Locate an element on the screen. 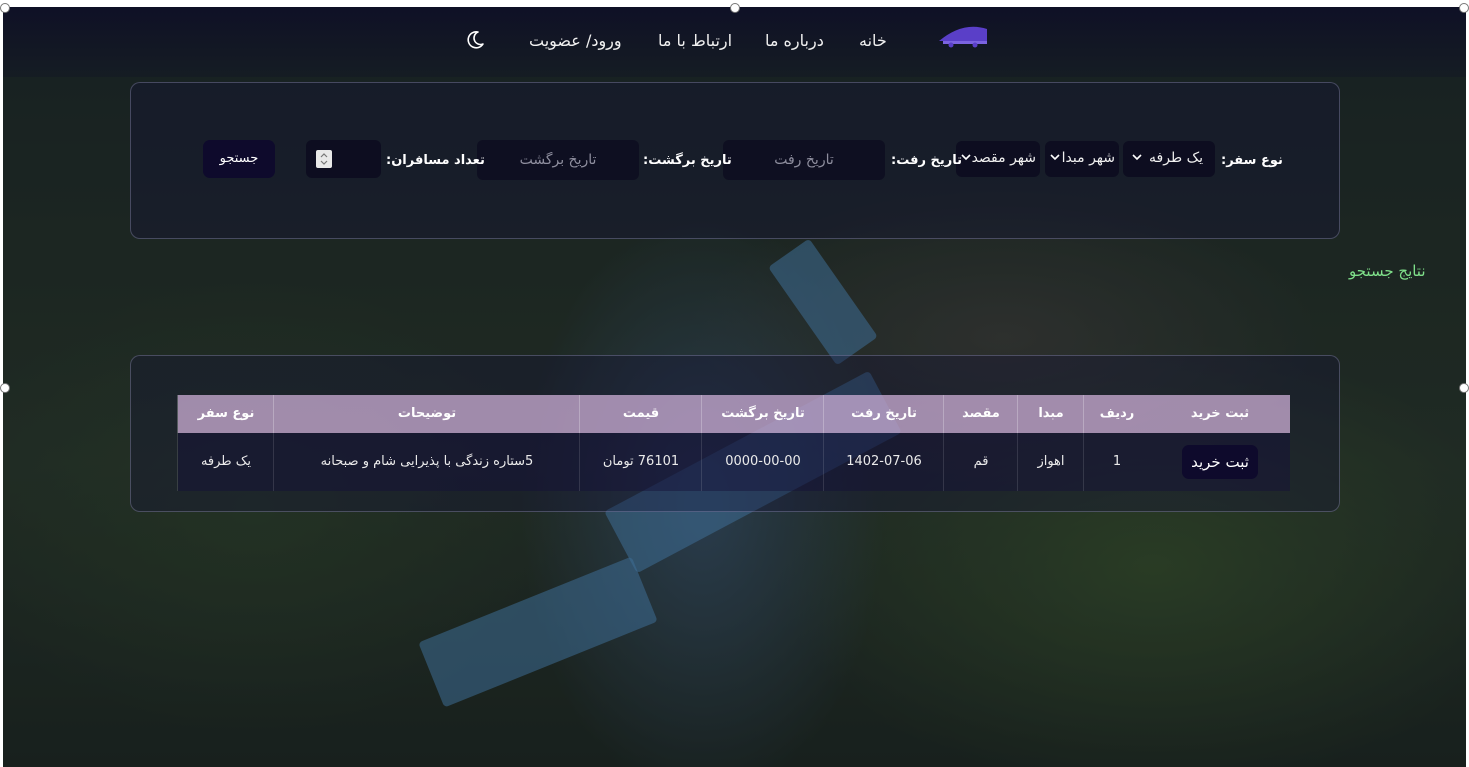  depart-date-label: تاریخ رفت: is located at coordinates (926, 160).